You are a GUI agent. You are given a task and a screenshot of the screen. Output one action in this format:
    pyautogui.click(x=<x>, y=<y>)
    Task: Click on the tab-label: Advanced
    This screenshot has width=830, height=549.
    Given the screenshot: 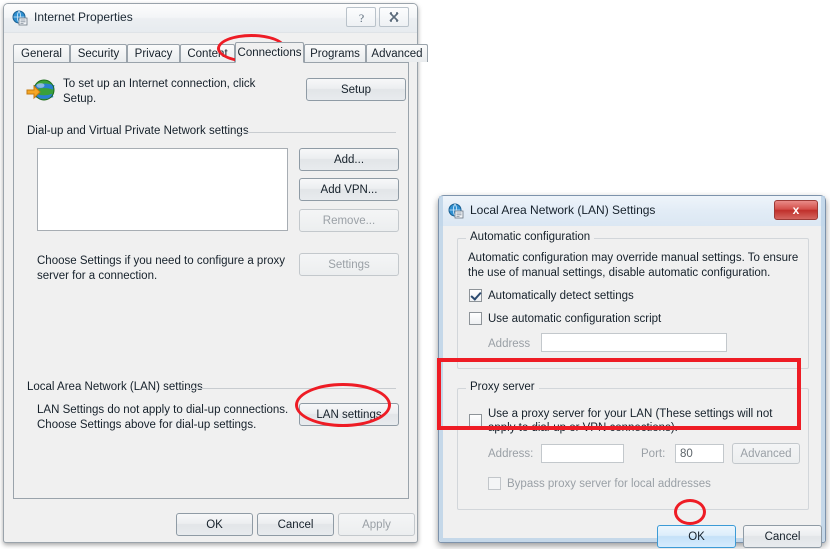 What is the action you would take?
    pyautogui.click(x=397, y=53)
    